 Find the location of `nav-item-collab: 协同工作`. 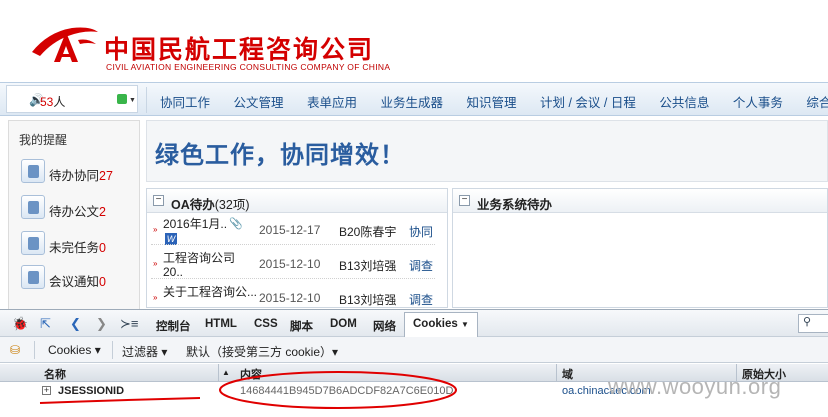

nav-item-collab: 协同工作 is located at coordinates (185, 103).